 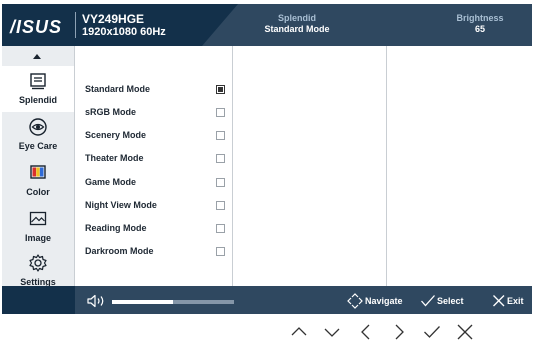 What do you see at coordinates (366, 332) in the screenshot?
I see `chevron-left-icon` at bounding box center [366, 332].